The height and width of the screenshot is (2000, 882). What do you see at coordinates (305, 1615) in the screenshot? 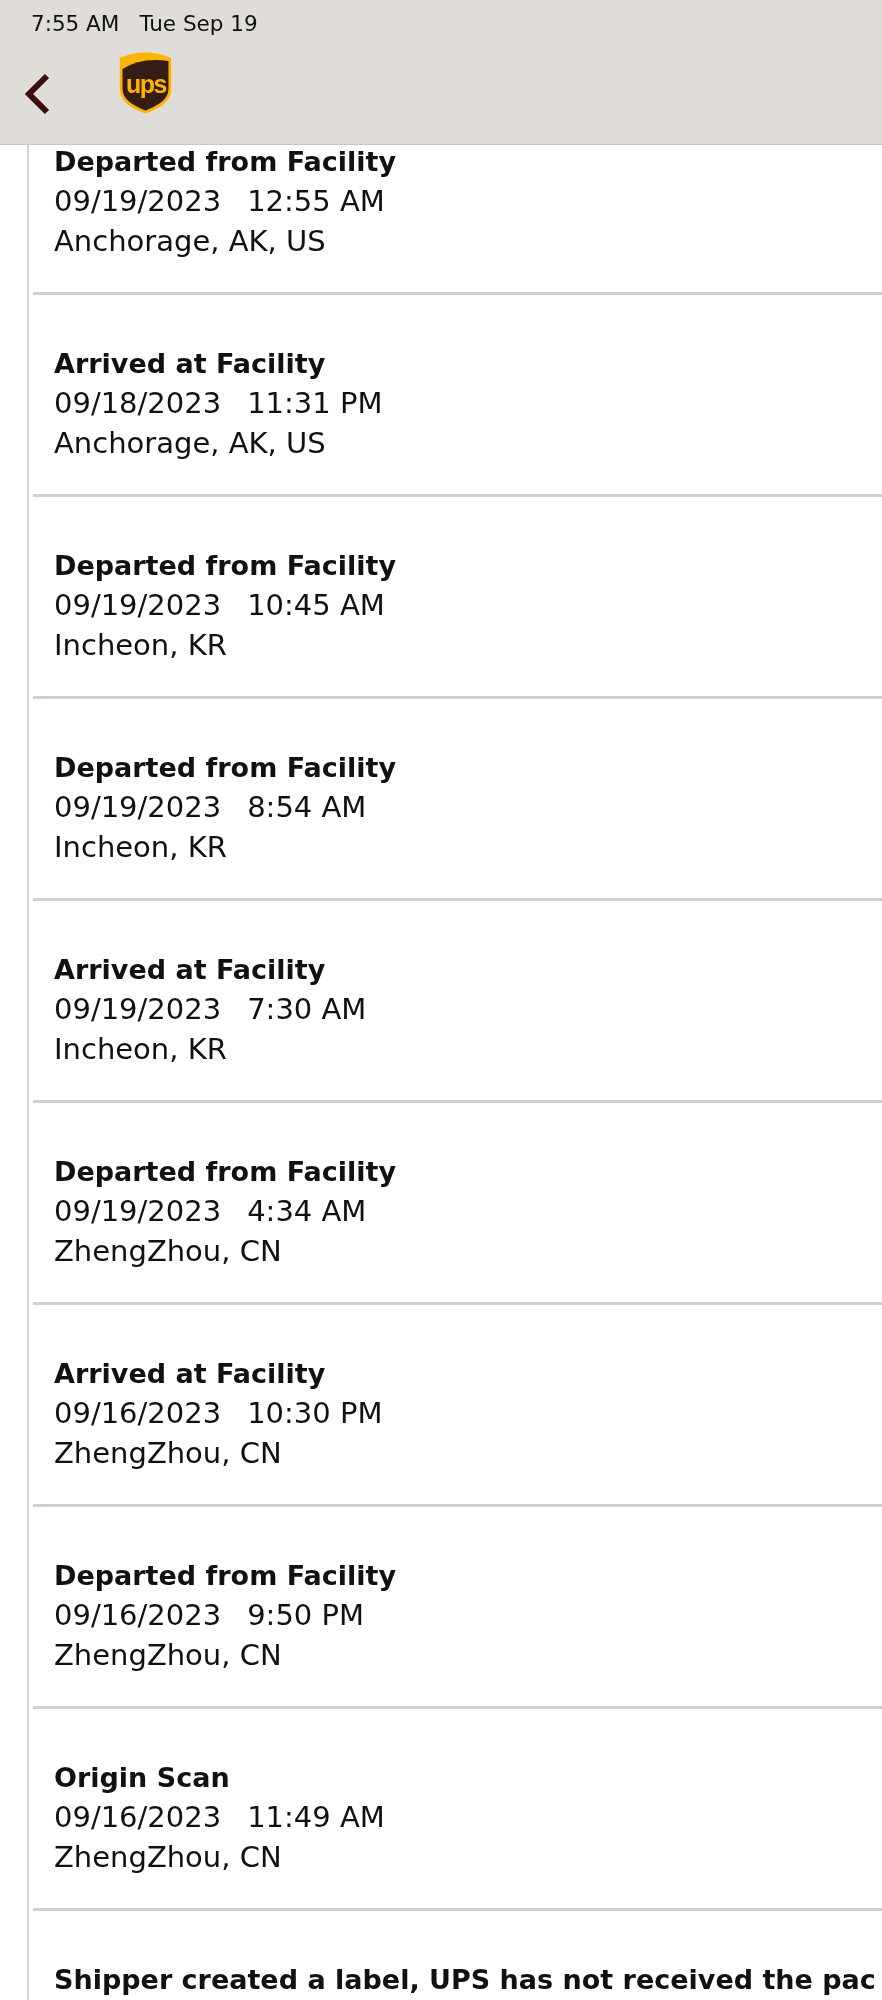
I see `event-time: 9:50 PM` at bounding box center [305, 1615].